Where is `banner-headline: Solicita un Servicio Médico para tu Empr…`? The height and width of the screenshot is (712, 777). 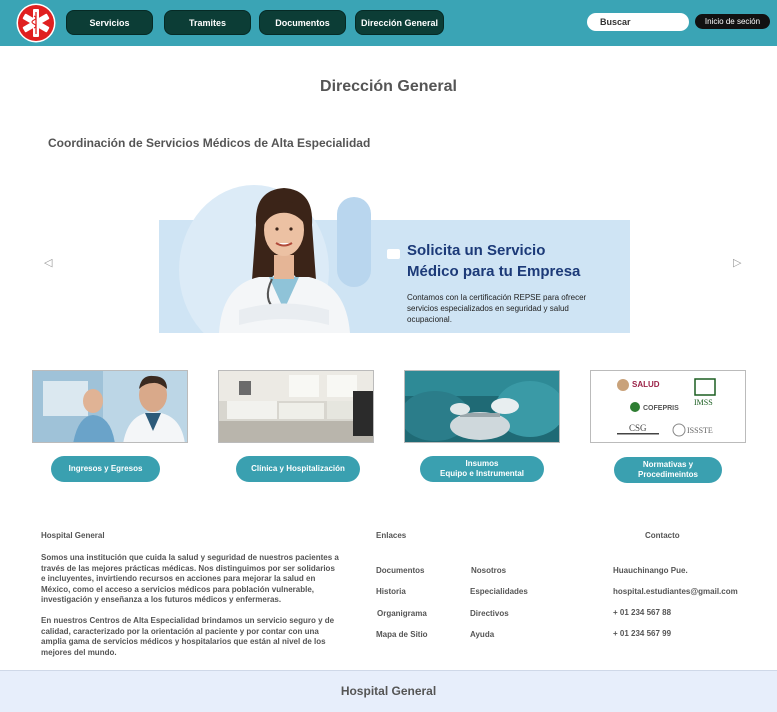 banner-headline: Solicita un Servicio Médico para tu Empr… is located at coordinates (493, 261).